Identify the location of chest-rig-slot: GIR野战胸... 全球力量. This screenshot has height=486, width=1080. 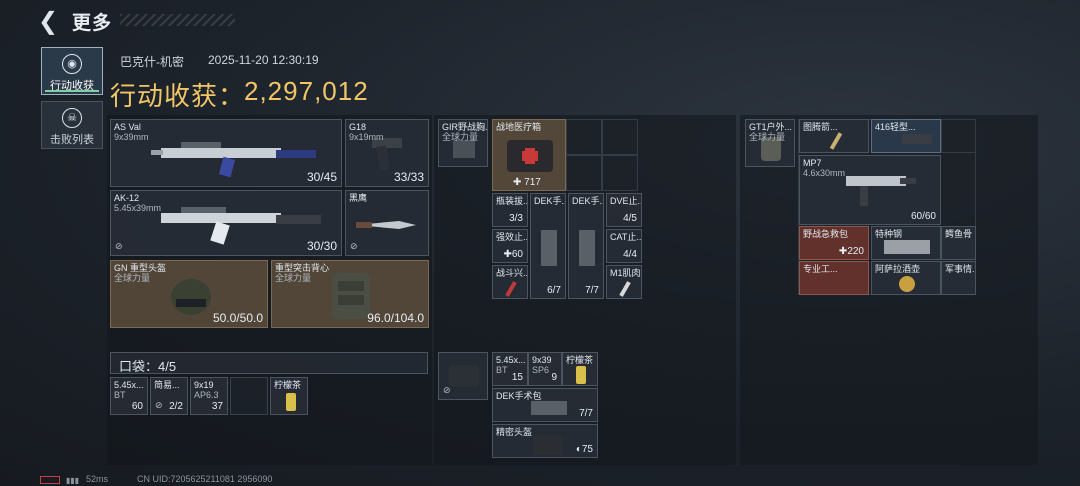
(463, 143).